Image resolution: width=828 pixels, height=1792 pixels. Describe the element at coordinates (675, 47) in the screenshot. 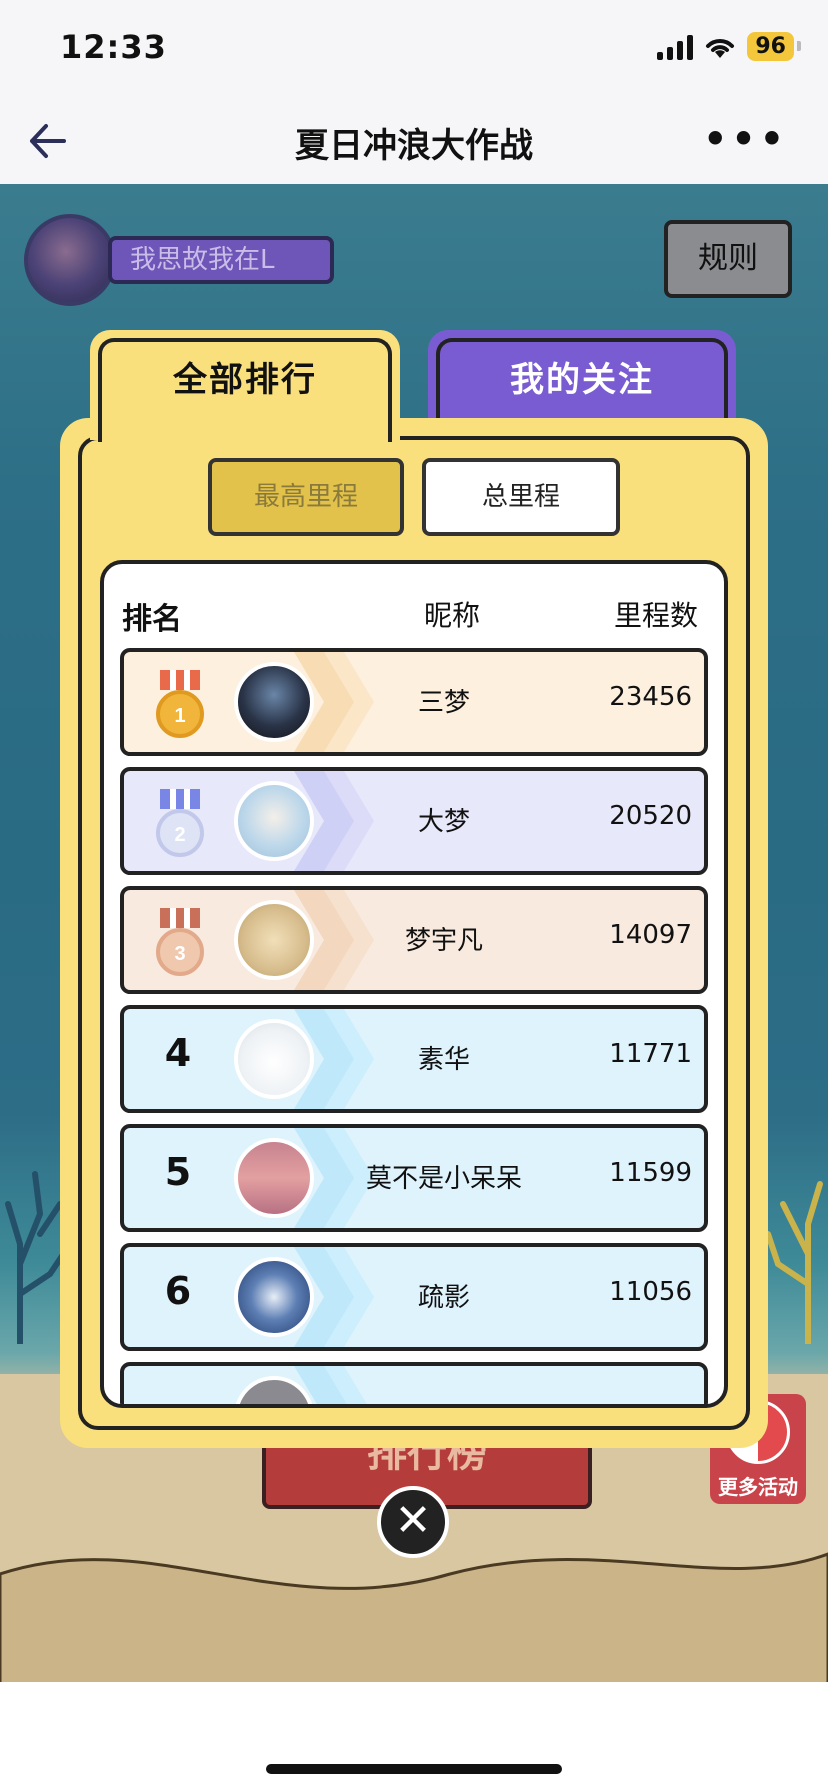

I see `cellular-signal-icon` at that location.